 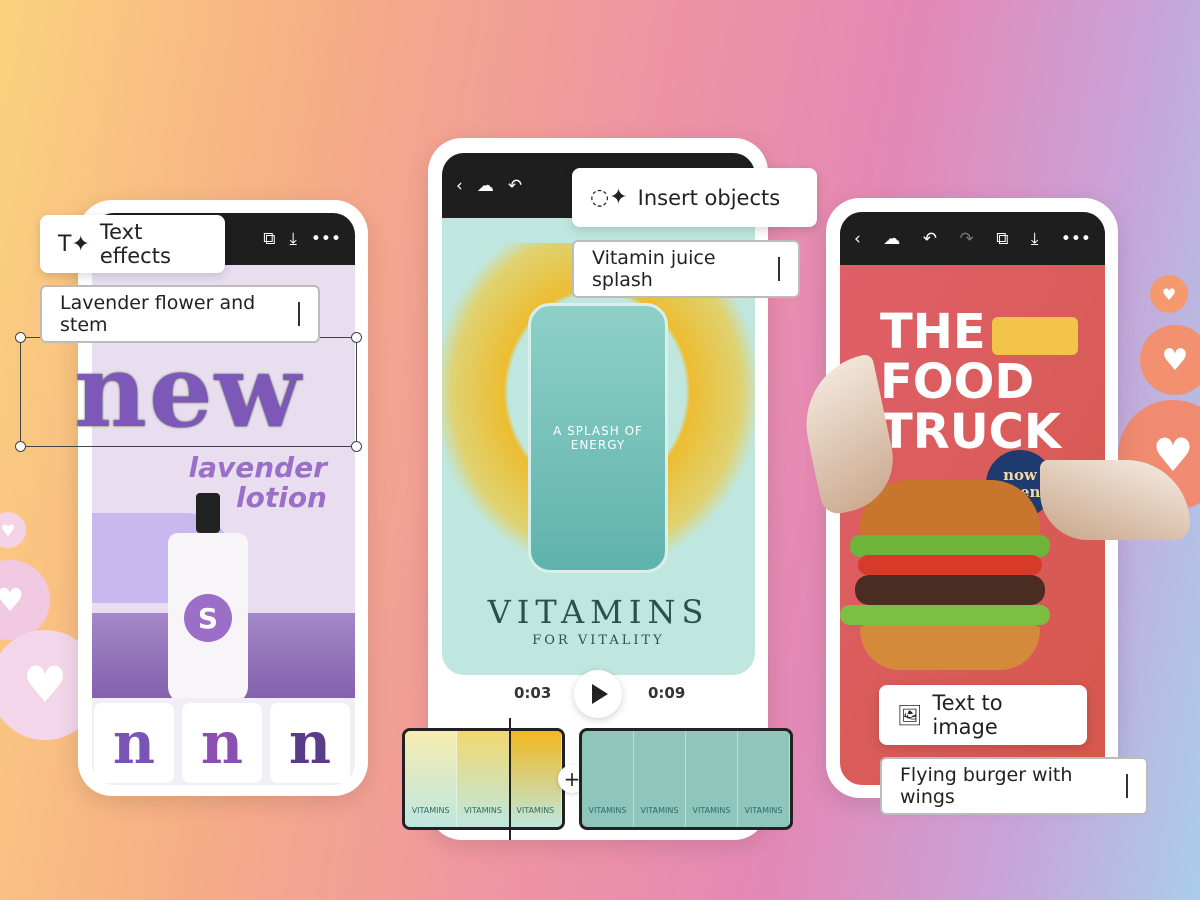 I want to click on chip-label: Text effects, so click(x=135, y=244).